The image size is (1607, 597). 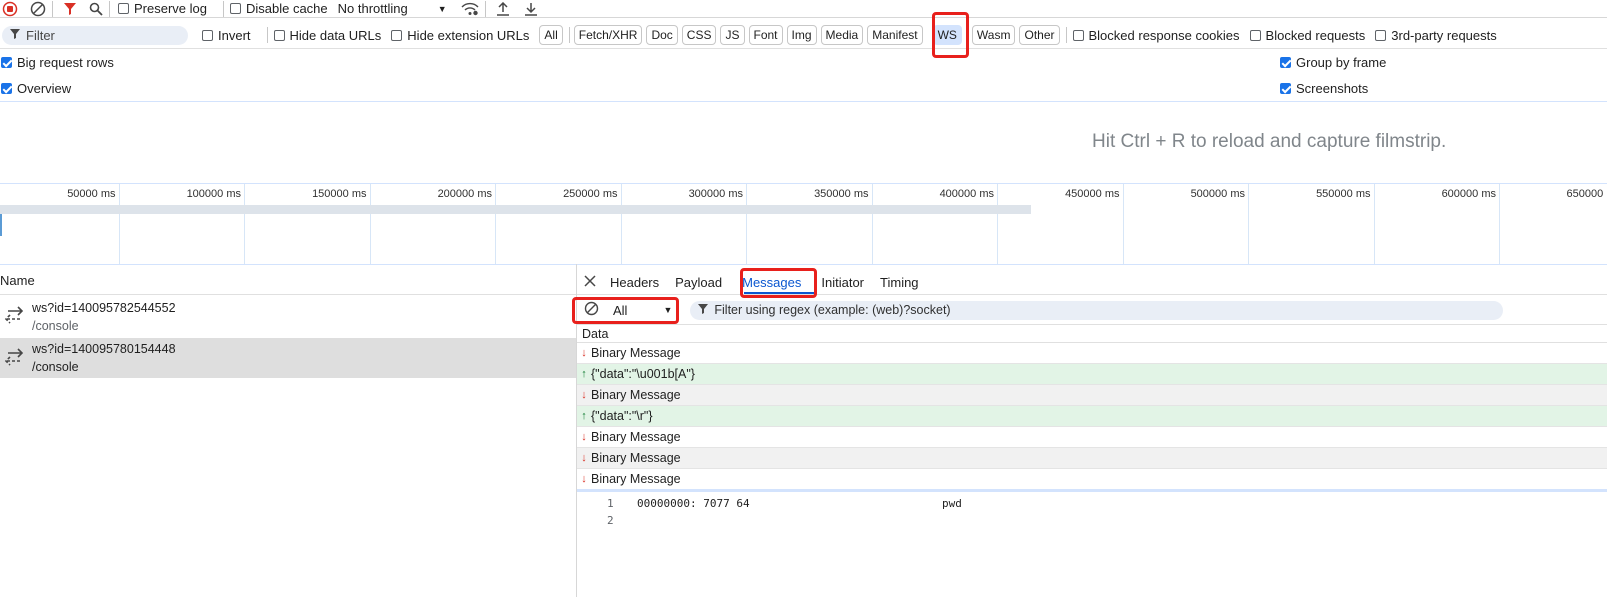 I want to click on type-filter-font: Font, so click(x=765, y=35).